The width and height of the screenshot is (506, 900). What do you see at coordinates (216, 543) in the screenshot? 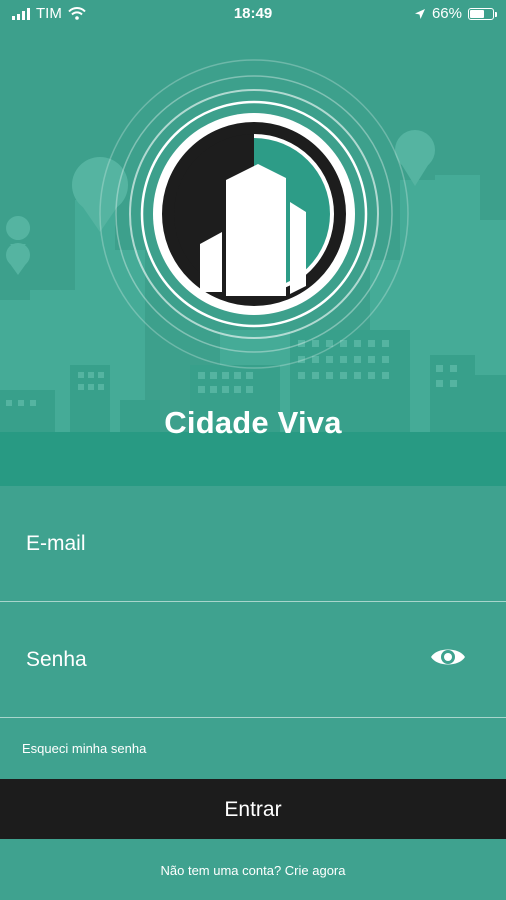
I see `email-field` at bounding box center [216, 543].